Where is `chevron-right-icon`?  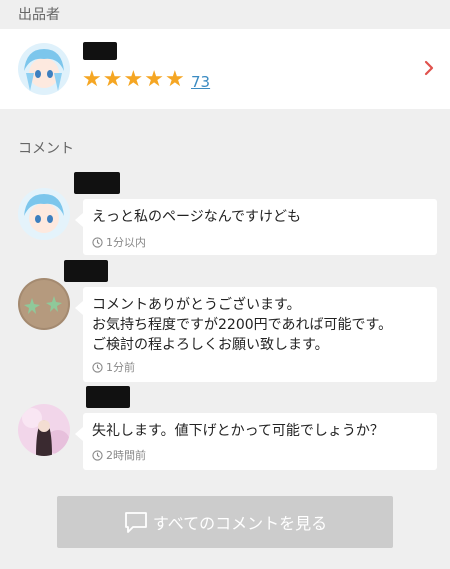
chevron-right-icon is located at coordinates (429, 68).